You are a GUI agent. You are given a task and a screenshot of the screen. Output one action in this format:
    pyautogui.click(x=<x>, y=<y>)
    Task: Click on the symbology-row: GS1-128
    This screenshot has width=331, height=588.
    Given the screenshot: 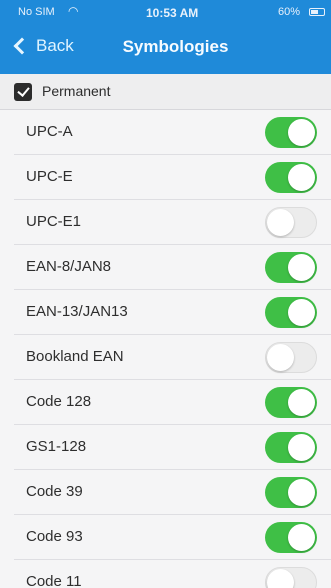 What is the action you would take?
    pyautogui.click(x=172, y=447)
    